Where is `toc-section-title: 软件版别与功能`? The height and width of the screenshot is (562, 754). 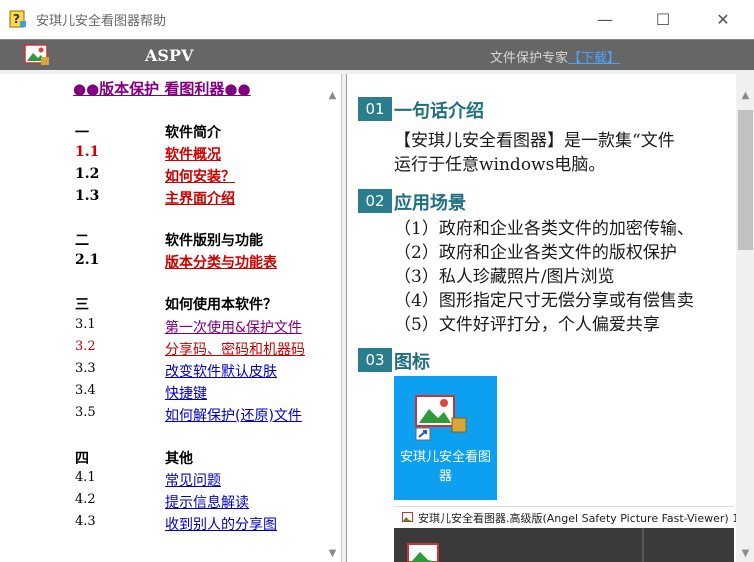 toc-section-title: 软件版别与功能 is located at coordinates (214, 241).